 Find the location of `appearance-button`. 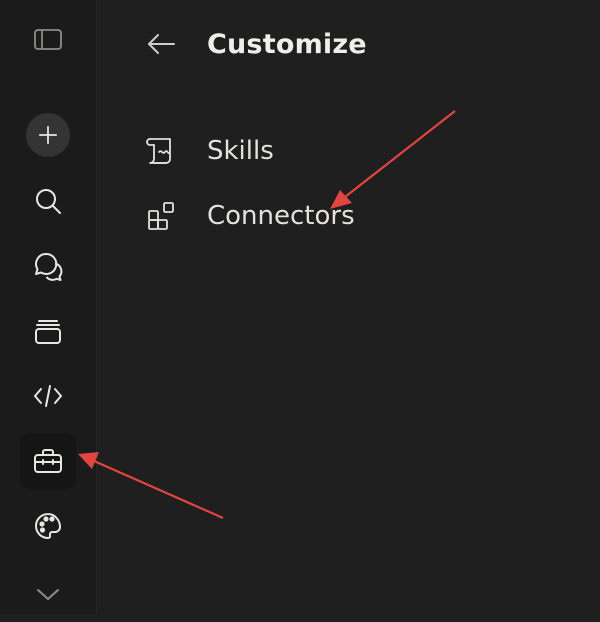

appearance-button is located at coordinates (48, 526).